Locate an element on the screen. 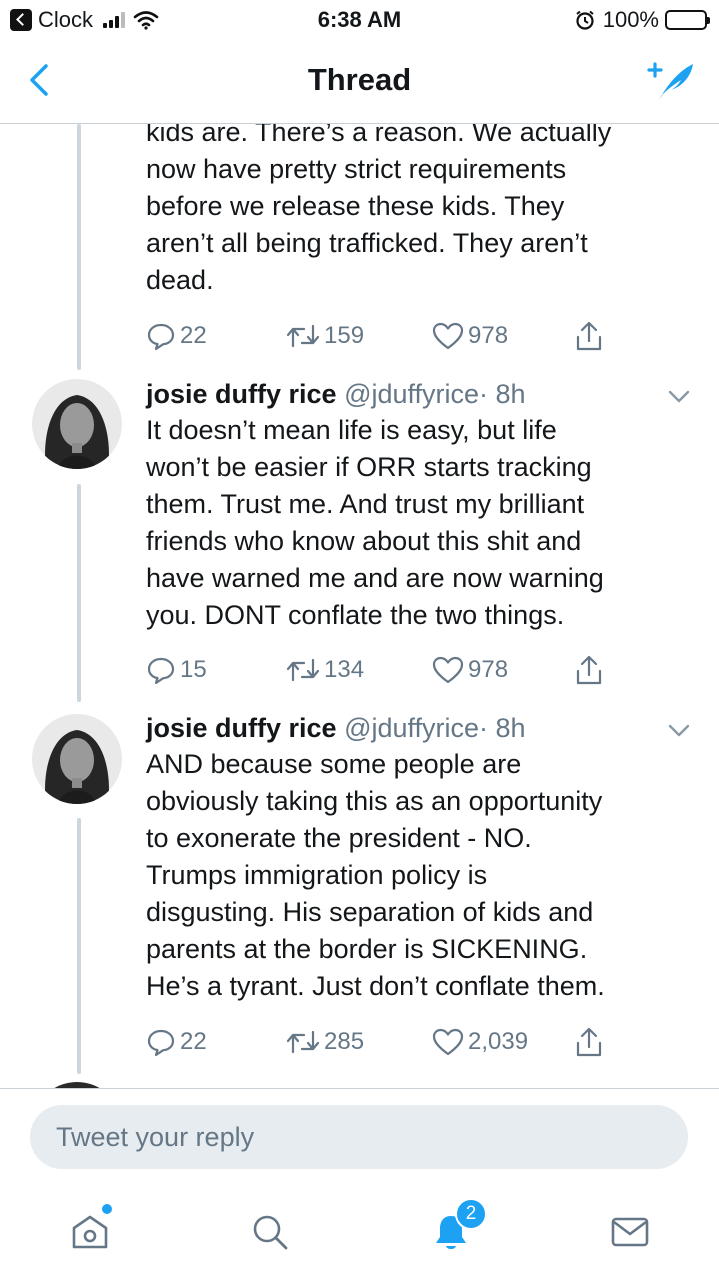  page-title: Thread is located at coordinates (359, 79).